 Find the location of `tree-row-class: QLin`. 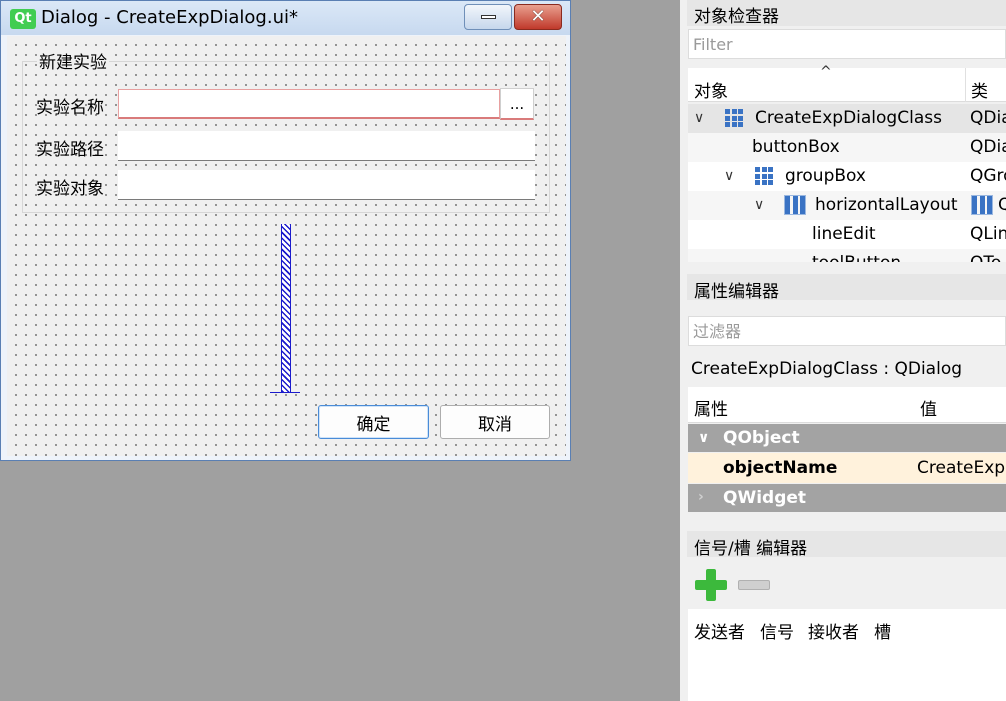

tree-row-class: QLin is located at coordinates (988, 234).